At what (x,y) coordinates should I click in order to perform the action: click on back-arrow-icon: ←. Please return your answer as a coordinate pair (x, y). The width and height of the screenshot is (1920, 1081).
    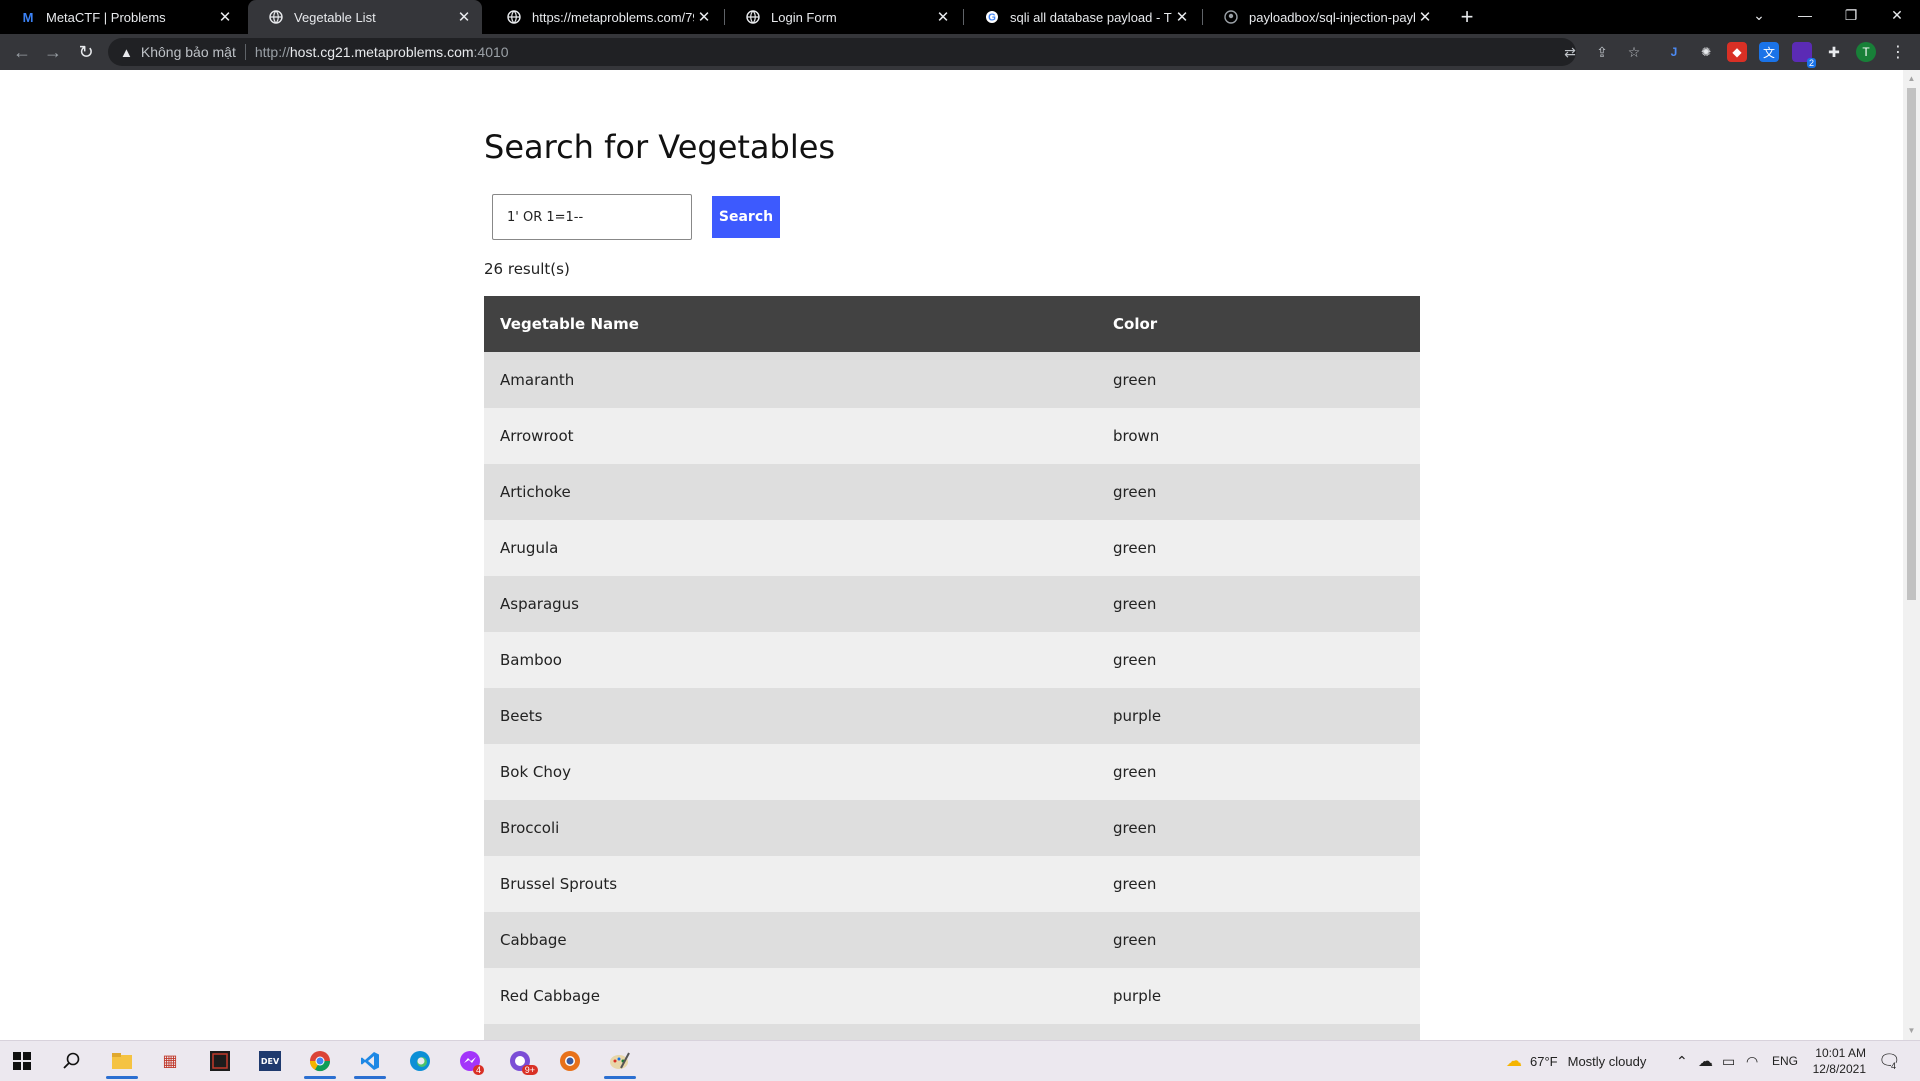
    Looking at the image, I should click on (22, 52).